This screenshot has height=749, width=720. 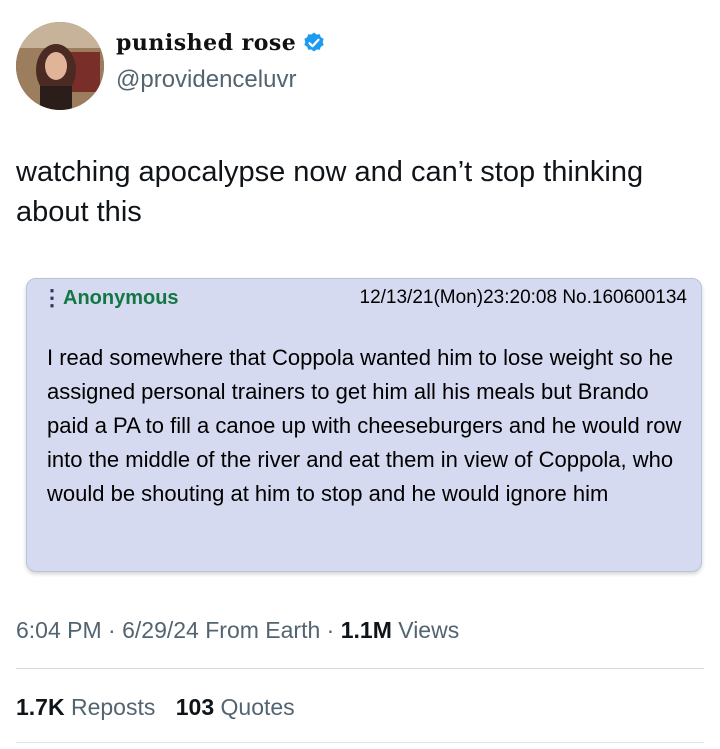 I want to click on stats-row: 1.7K Reposts 103 Quotes, so click(x=155, y=707).